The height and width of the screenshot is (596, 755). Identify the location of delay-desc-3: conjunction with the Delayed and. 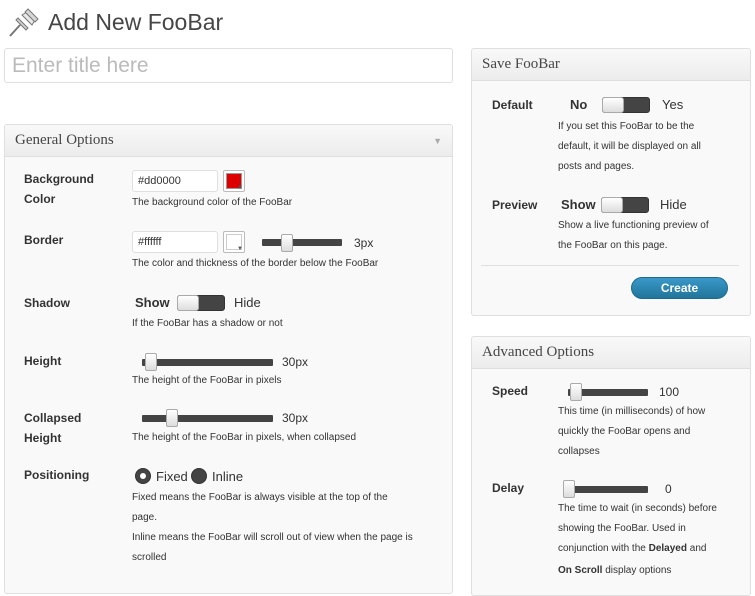
(632, 549).